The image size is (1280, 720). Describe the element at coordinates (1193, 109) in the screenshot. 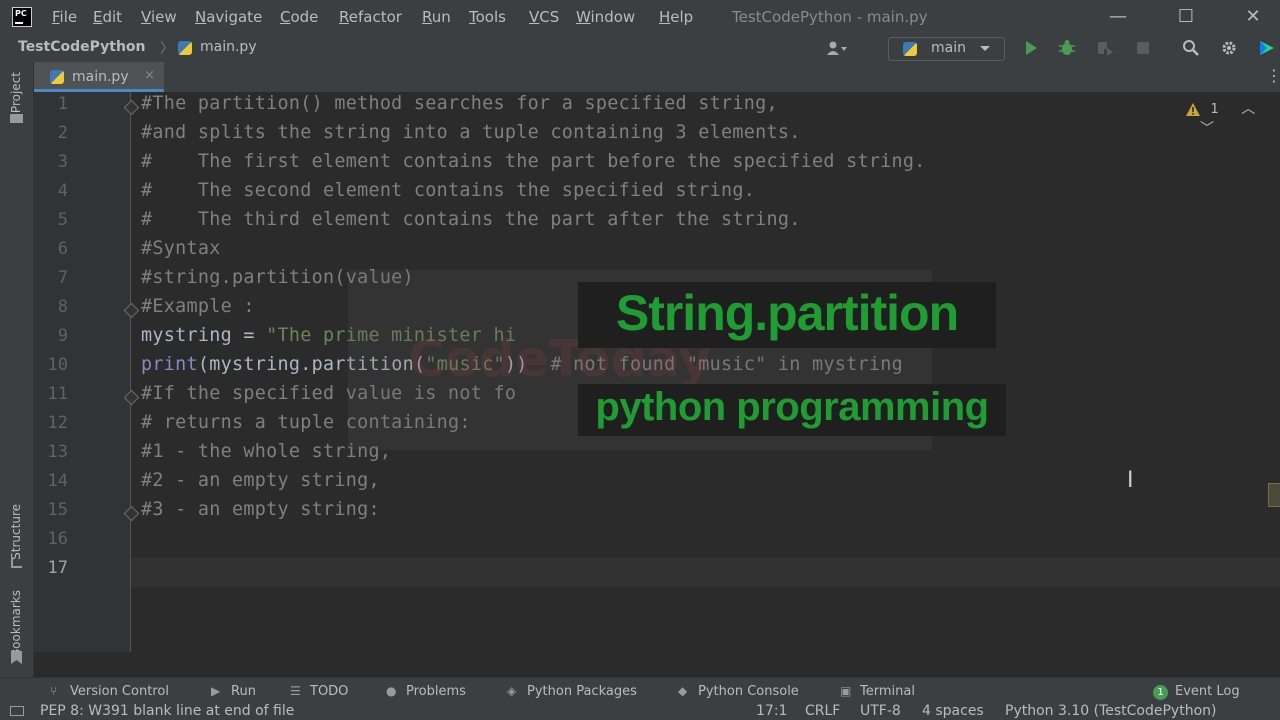

I see `warning-icon` at that location.